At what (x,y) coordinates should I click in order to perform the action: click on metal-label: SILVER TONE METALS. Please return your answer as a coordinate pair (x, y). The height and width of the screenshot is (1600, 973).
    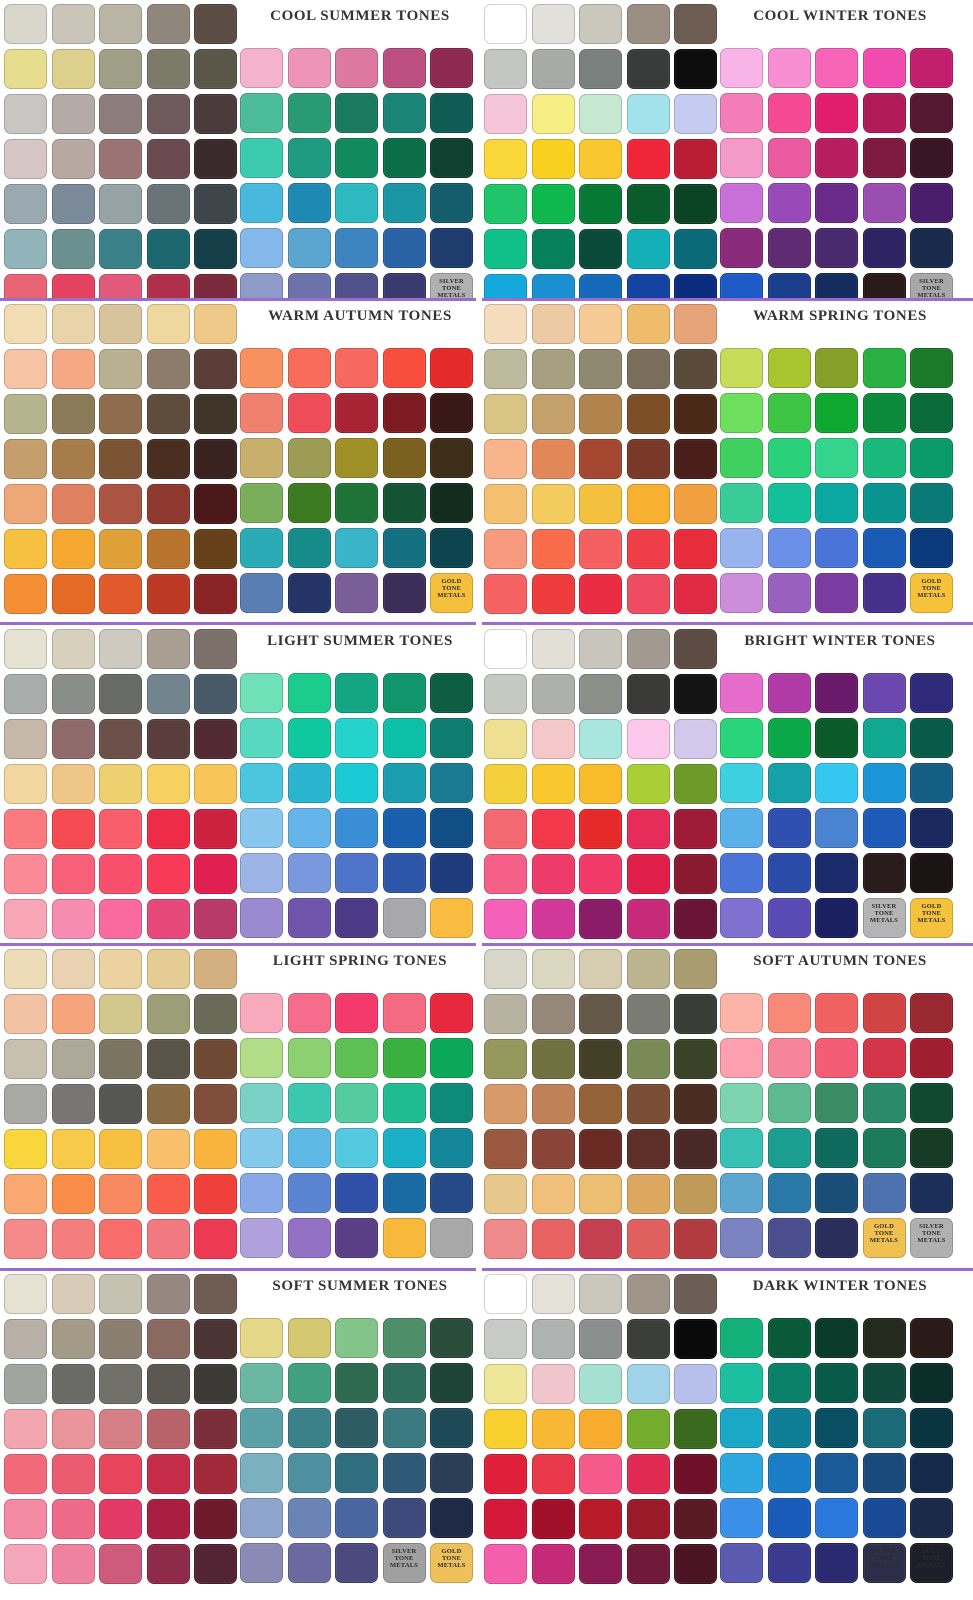
    Looking at the image, I should click on (404, 1558).